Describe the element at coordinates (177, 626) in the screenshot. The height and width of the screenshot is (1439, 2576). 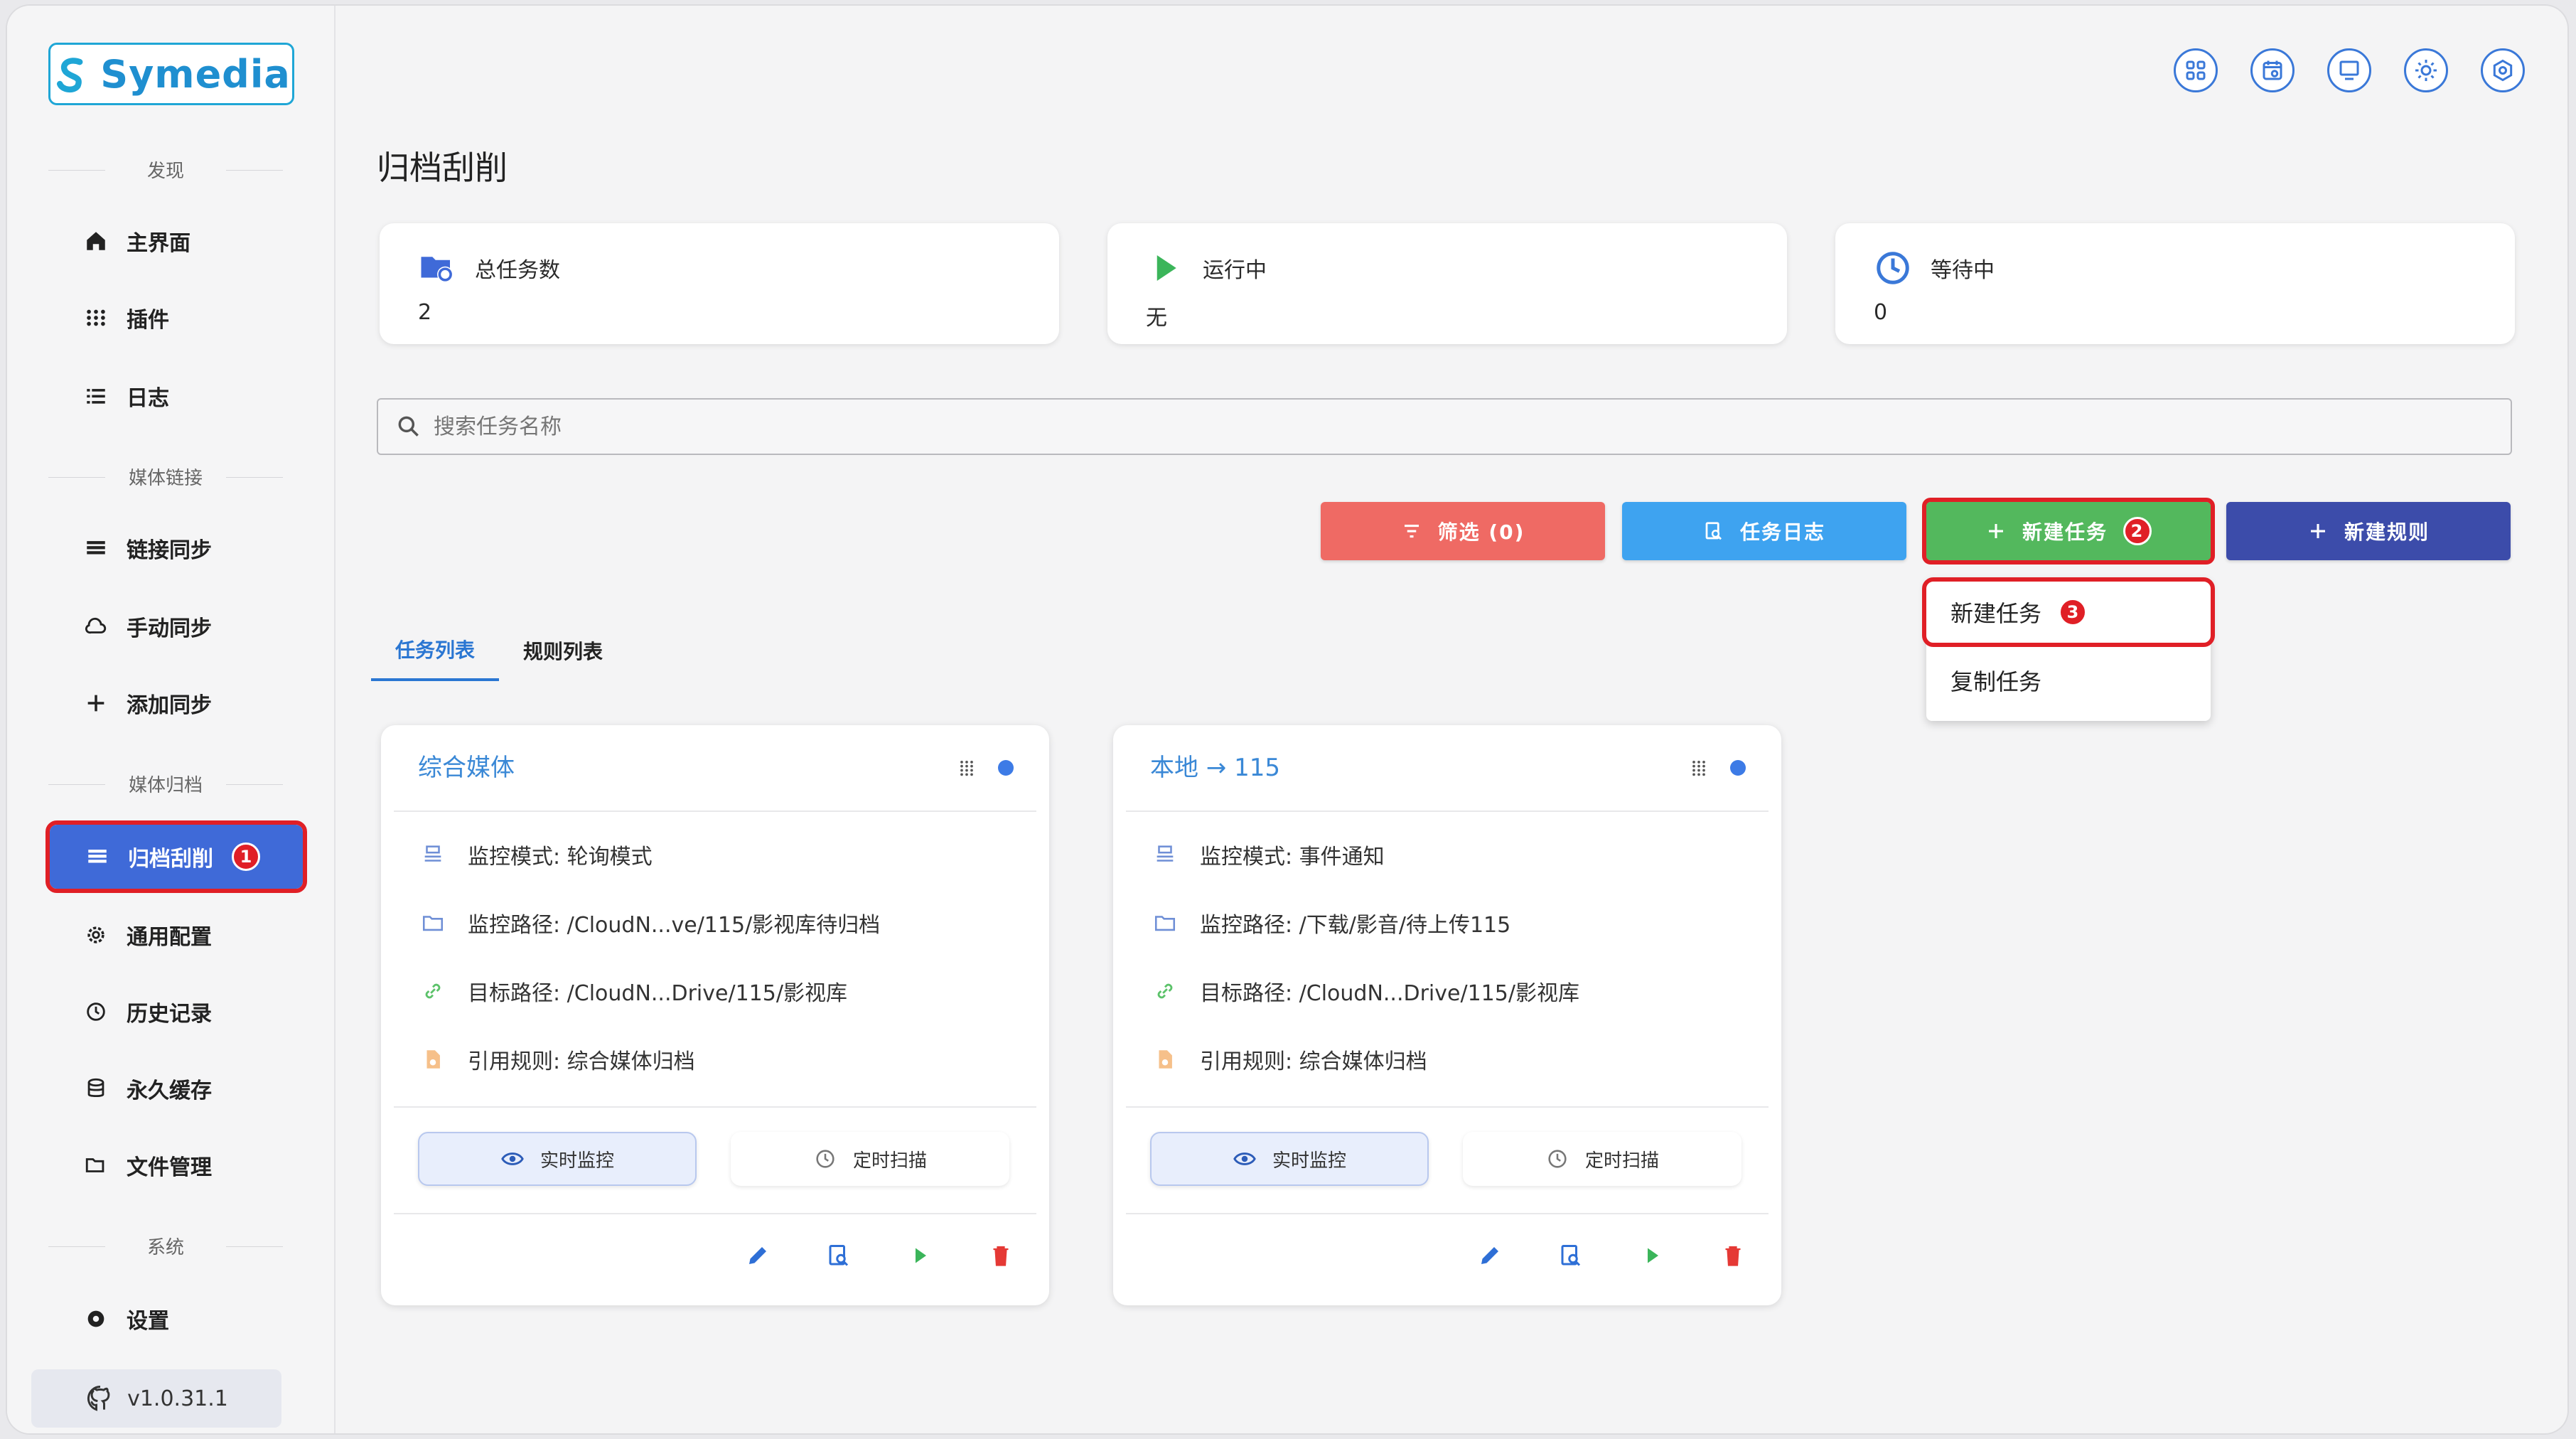
I see `sidebar-item-manual-sync: 手动同步` at that location.